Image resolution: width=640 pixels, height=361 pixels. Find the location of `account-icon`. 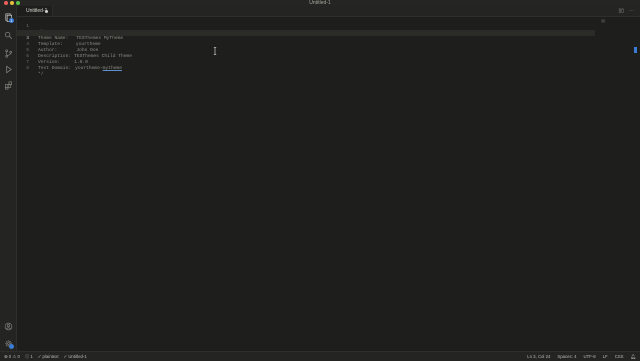

account-icon is located at coordinates (8, 326).